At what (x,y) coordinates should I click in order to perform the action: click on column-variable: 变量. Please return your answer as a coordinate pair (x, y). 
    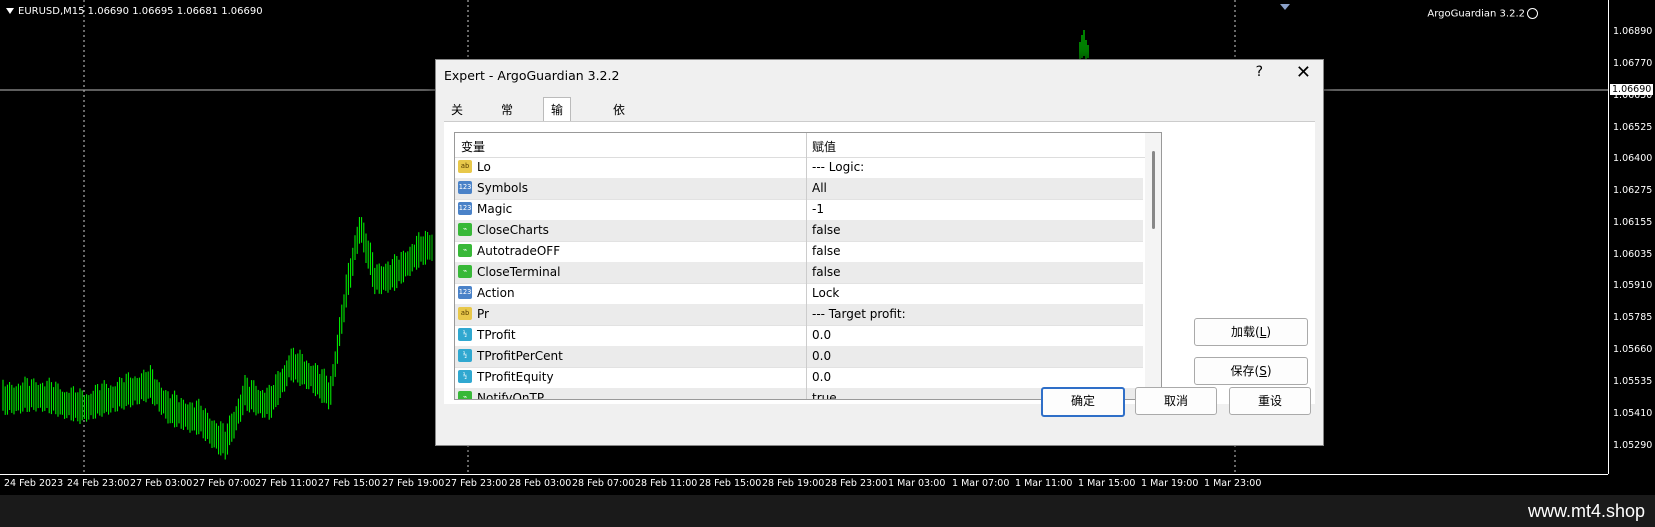
    Looking at the image, I should click on (473, 146).